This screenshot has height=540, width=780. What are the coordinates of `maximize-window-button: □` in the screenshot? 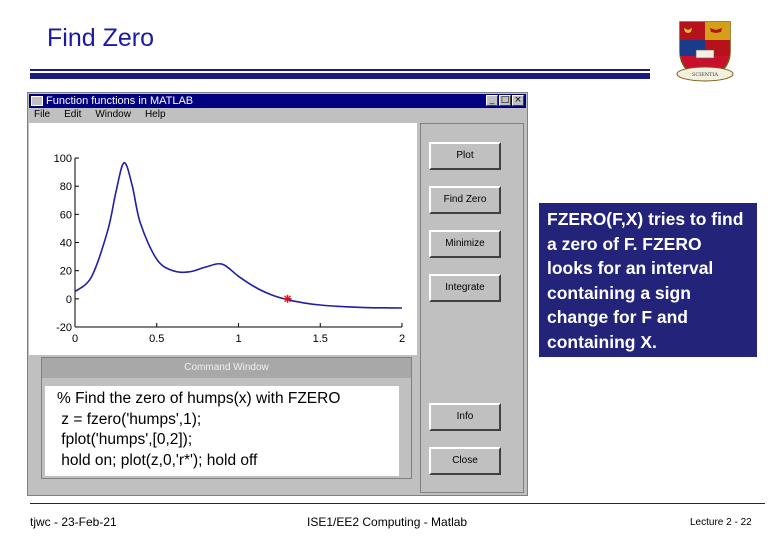 It's located at (505, 100).